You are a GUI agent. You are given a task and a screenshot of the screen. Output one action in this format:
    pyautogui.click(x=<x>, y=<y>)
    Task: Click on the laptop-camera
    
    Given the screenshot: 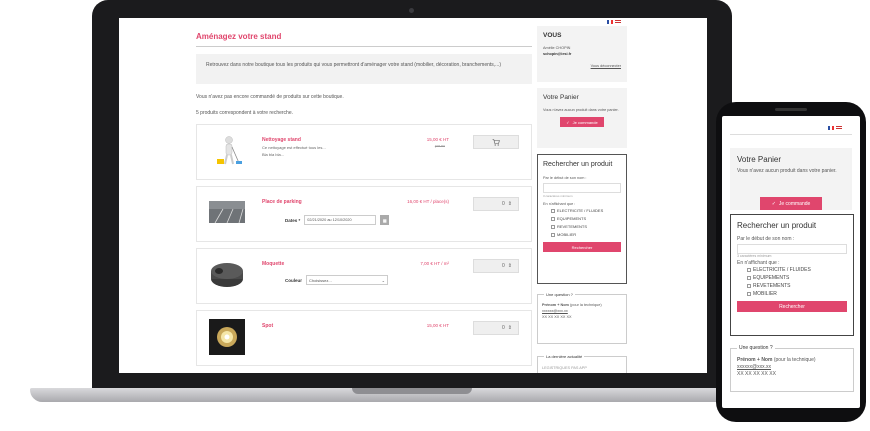 What is the action you would take?
    pyautogui.click(x=411, y=10)
    